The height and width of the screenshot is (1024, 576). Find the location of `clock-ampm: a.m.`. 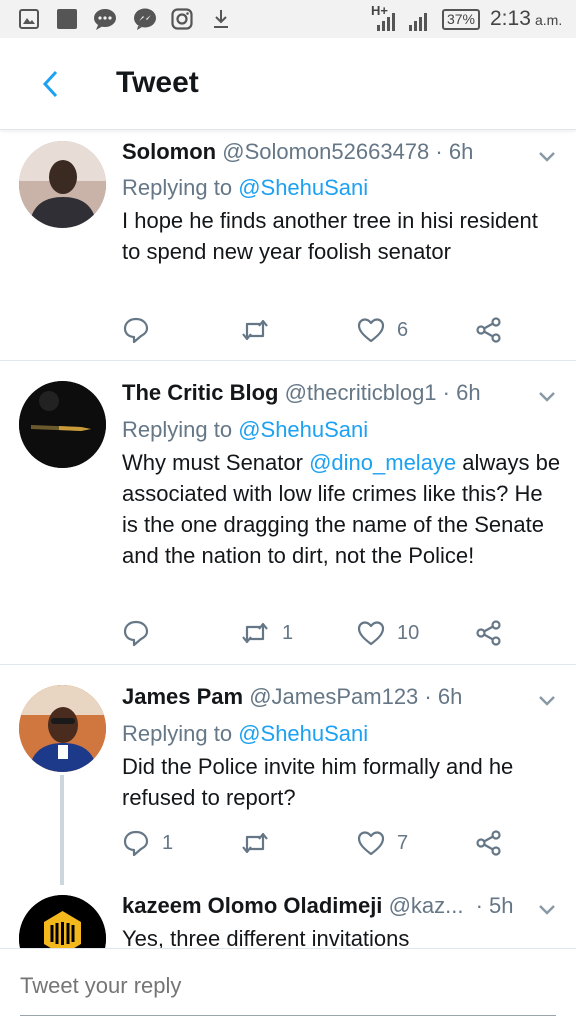

clock-ampm: a.m. is located at coordinates (549, 20).